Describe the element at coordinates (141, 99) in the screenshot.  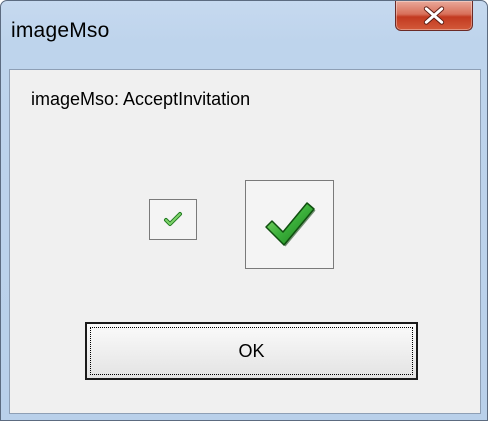
I see `image-caption: imageMso: AcceptInvitation` at that location.